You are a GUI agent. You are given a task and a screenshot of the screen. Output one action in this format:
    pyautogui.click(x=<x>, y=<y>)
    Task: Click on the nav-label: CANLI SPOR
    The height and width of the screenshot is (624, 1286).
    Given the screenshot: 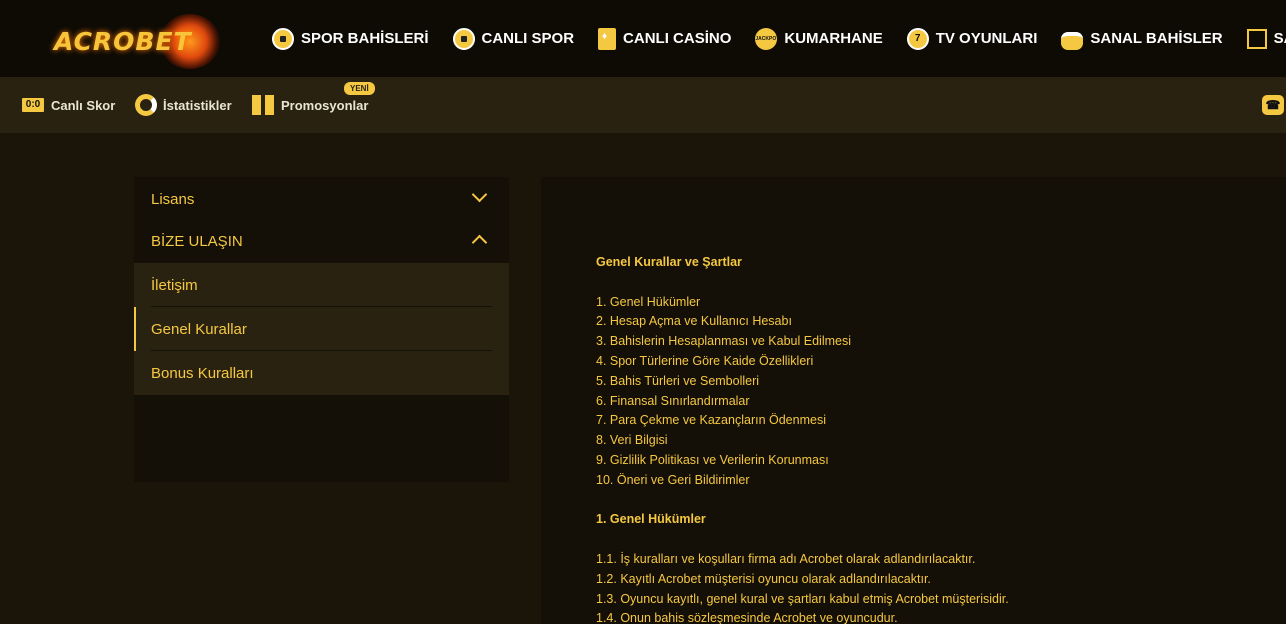 What is the action you would take?
    pyautogui.click(x=528, y=38)
    